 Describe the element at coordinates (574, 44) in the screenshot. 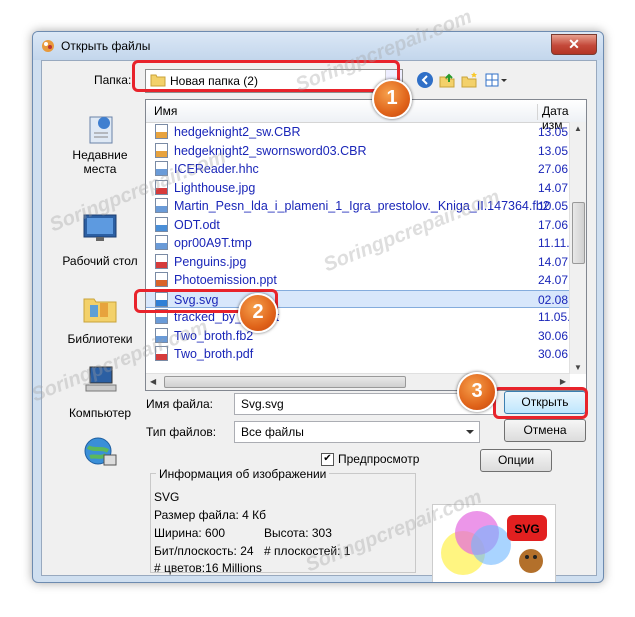

I see `close-button: ✕` at that location.